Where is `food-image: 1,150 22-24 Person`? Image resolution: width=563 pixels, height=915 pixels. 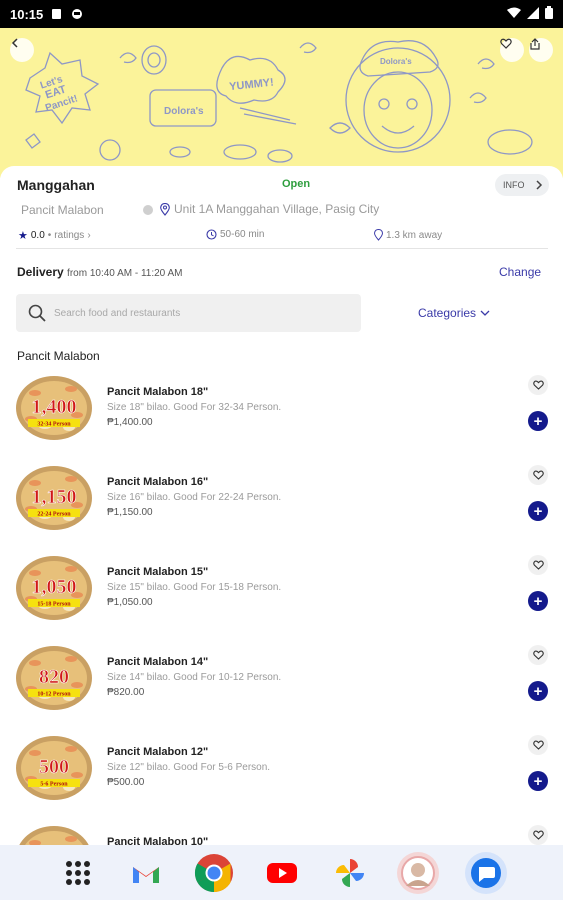
food-image: 1,150 22-24 Person is located at coordinates (54, 498).